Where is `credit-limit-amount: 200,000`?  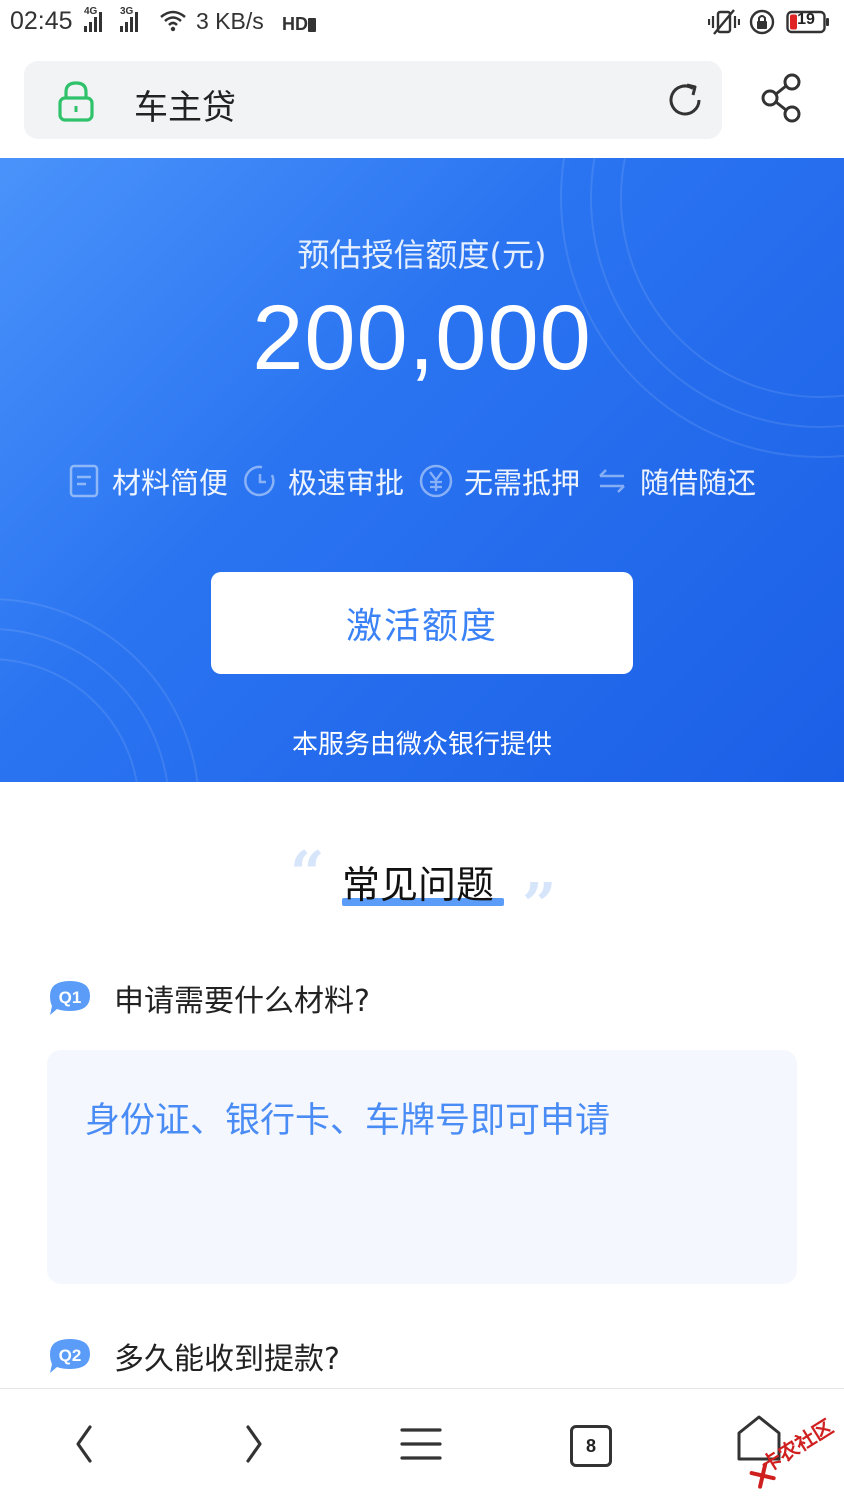
credit-limit-amount: 200,000 is located at coordinates (422, 338).